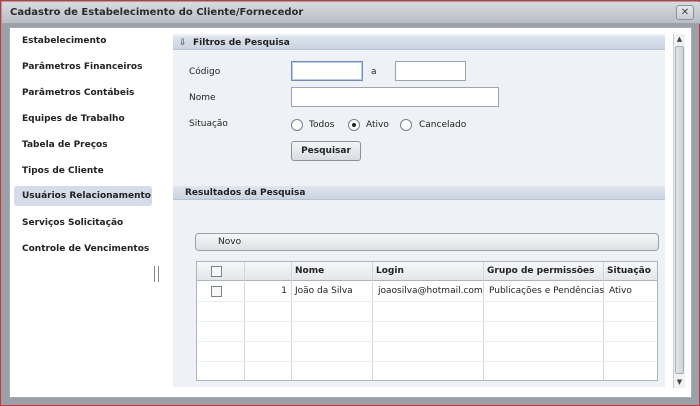  What do you see at coordinates (297, 125) in the screenshot?
I see `radio-todos` at bounding box center [297, 125].